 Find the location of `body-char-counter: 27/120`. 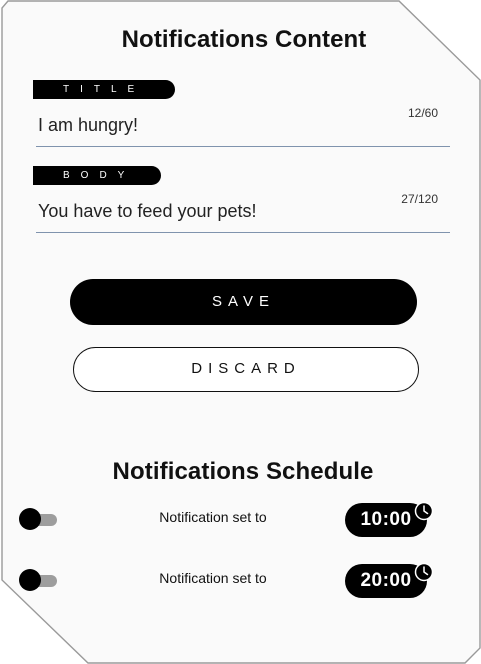

body-char-counter: 27/120 is located at coordinates (419, 199).